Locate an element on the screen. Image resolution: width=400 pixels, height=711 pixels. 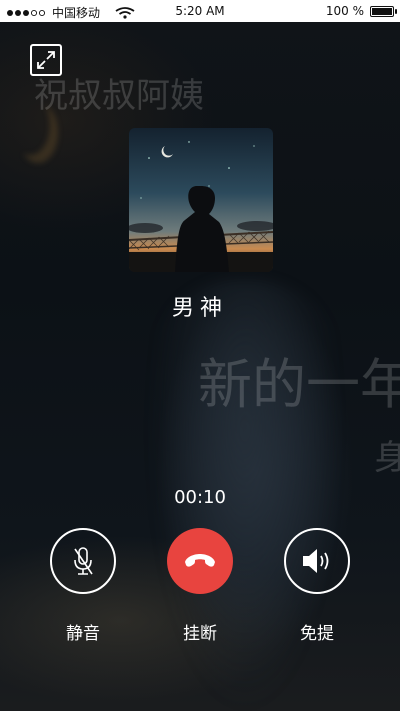
caller-name: 男神 is located at coordinates (199, 308).